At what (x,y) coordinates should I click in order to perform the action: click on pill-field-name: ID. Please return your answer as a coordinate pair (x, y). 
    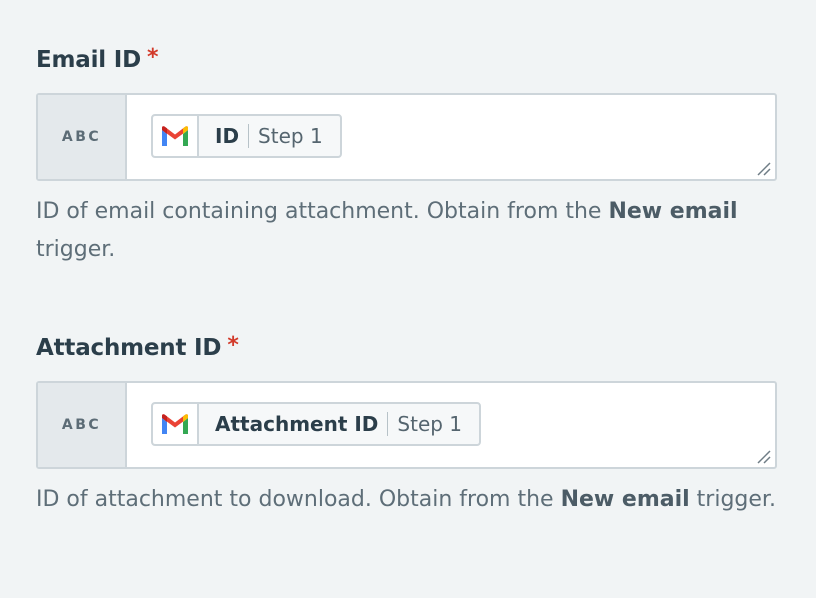
    Looking at the image, I should click on (227, 136).